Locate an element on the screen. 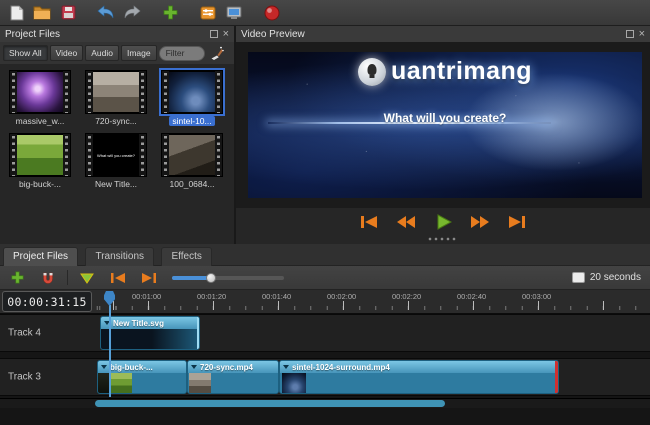  file-thumbnail: What will you create? is located at coordinates (116, 155).